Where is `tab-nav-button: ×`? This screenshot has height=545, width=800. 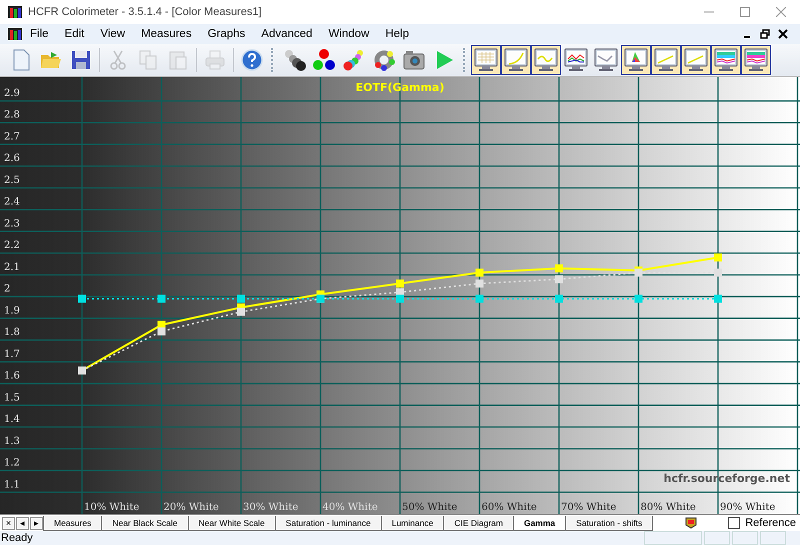 tab-nav-button: × is located at coordinates (8, 523).